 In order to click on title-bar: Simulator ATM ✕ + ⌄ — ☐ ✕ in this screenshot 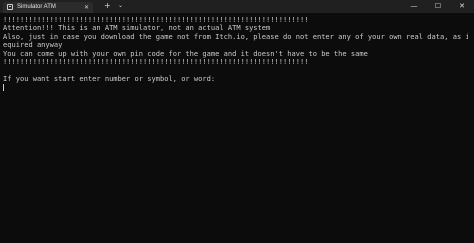, I will do `click(237, 6)`.